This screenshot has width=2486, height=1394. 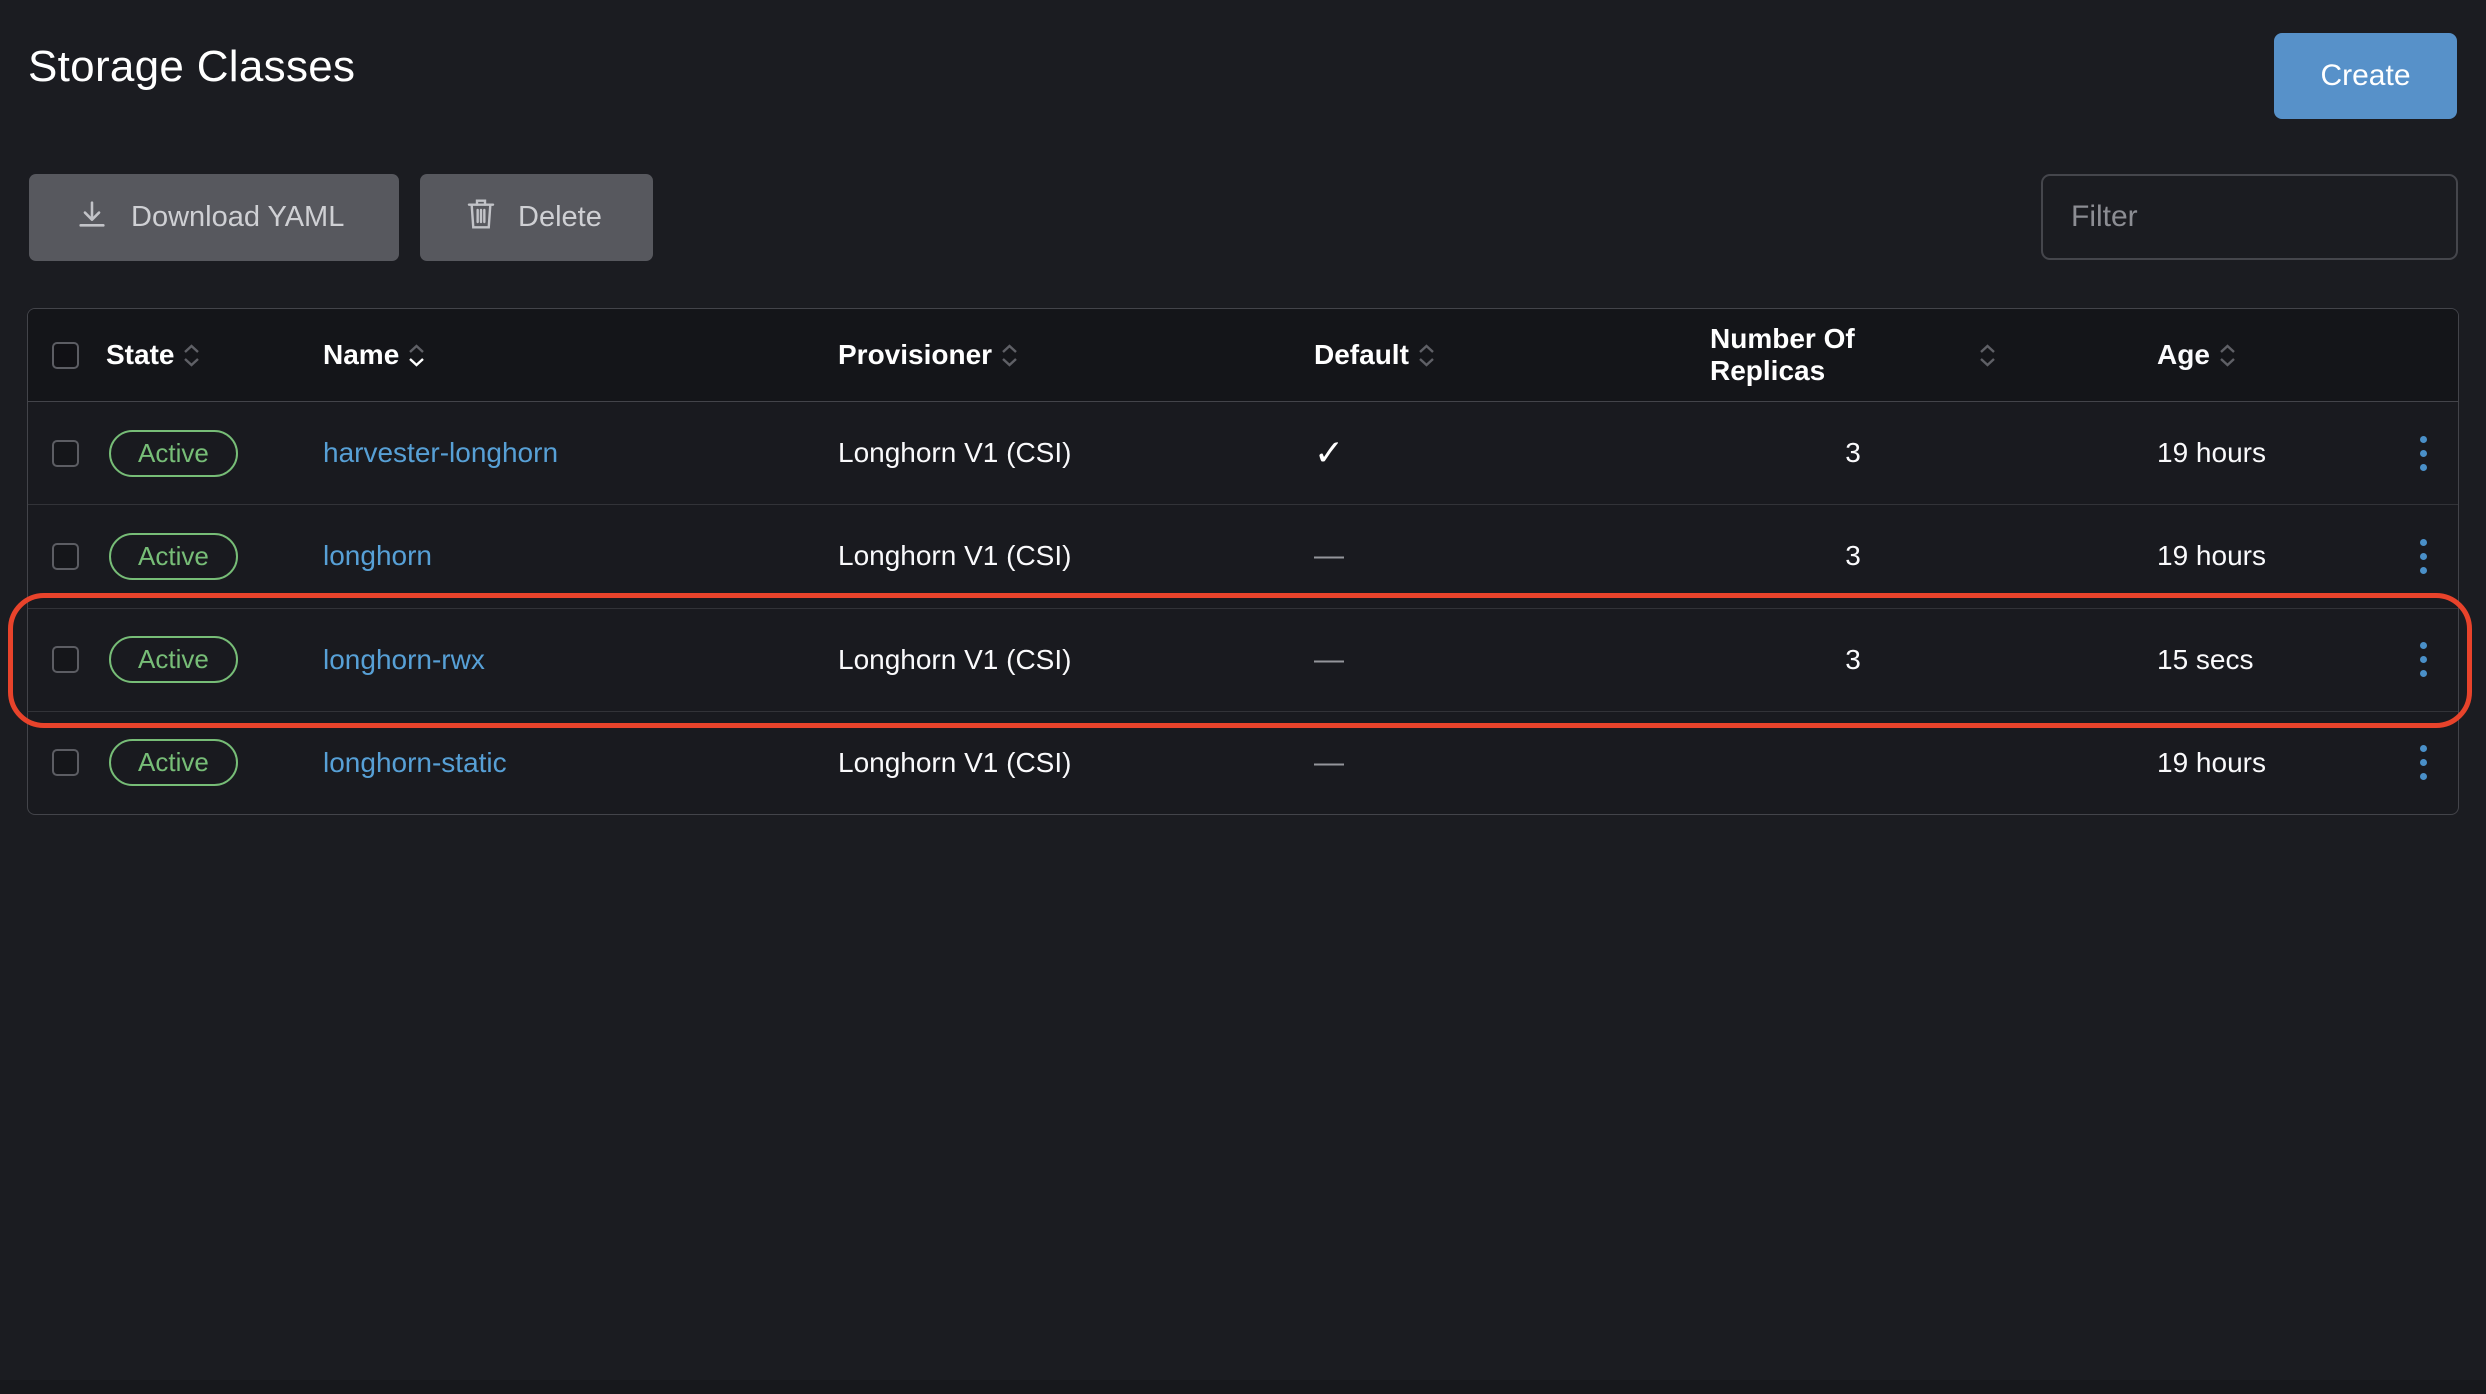 What do you see at coordinates (2365, 76) in the screenshot?
I see `create-button: Create` at bounding box center [2365, 76].